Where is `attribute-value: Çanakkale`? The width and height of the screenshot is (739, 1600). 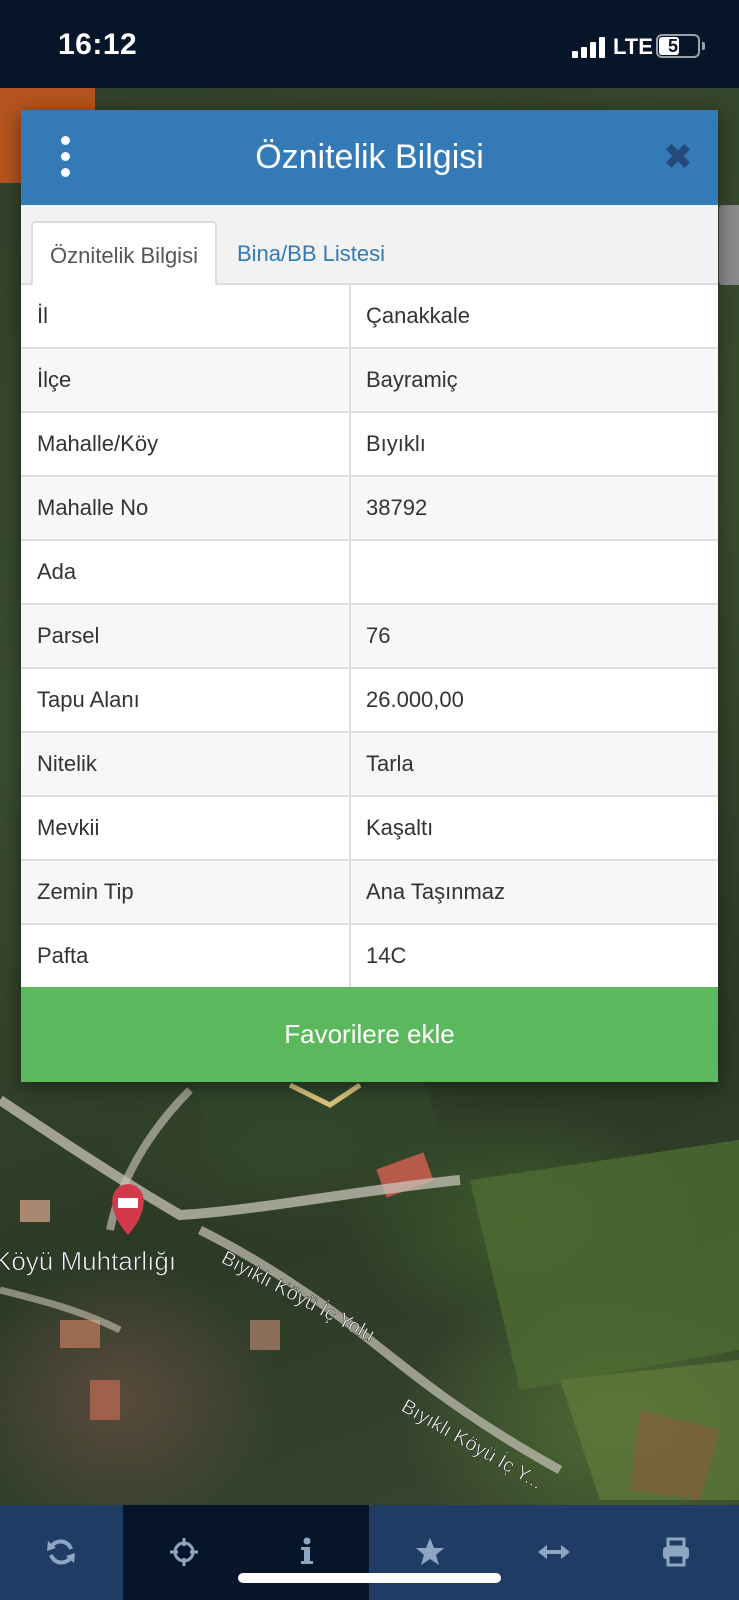
attribute-value: Çanakkale is located at coordinates (418, 315).